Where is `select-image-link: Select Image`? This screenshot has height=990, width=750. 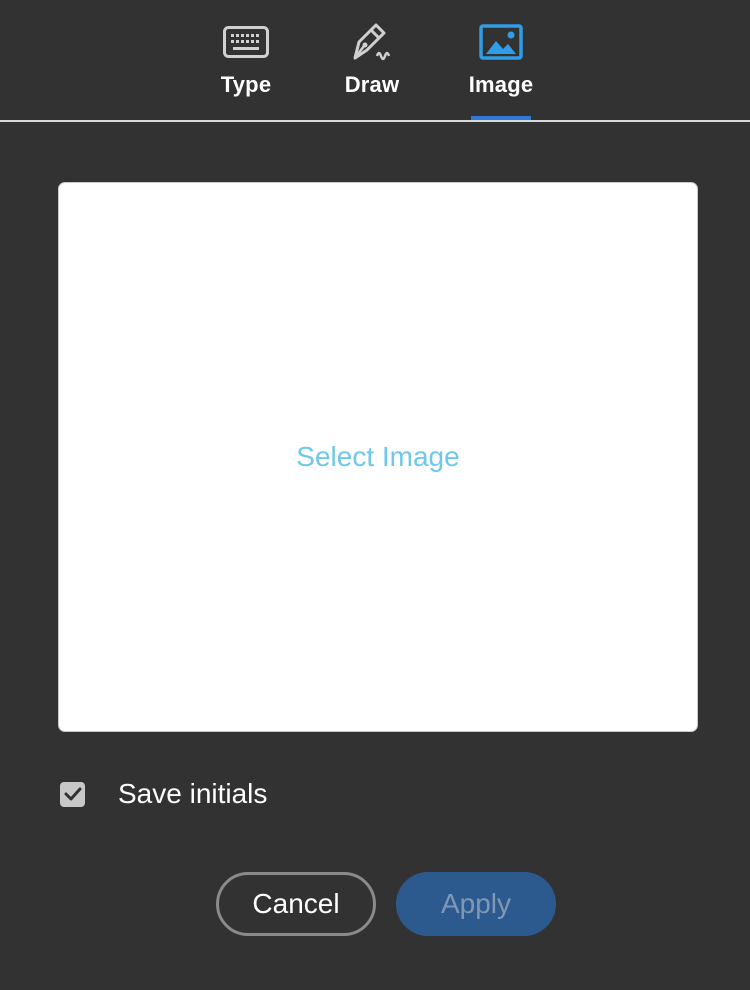 select-image-link: Select Image is located at coordinates (377, 457).